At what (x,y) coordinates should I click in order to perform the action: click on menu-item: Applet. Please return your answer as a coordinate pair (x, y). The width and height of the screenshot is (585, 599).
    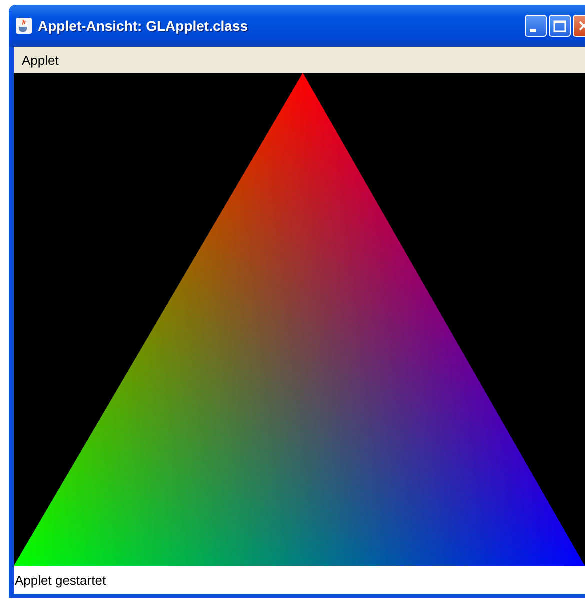
    Looking at the image, I should click on (40, 60).